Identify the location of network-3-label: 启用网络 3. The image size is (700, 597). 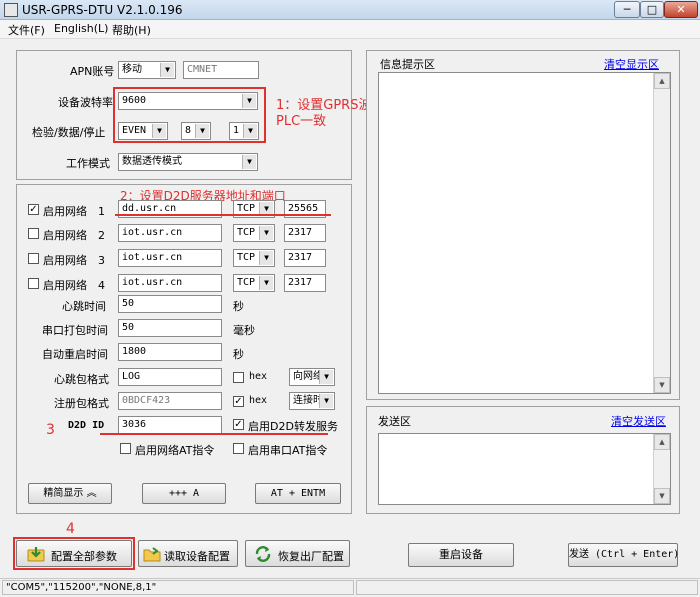
(74, 260).